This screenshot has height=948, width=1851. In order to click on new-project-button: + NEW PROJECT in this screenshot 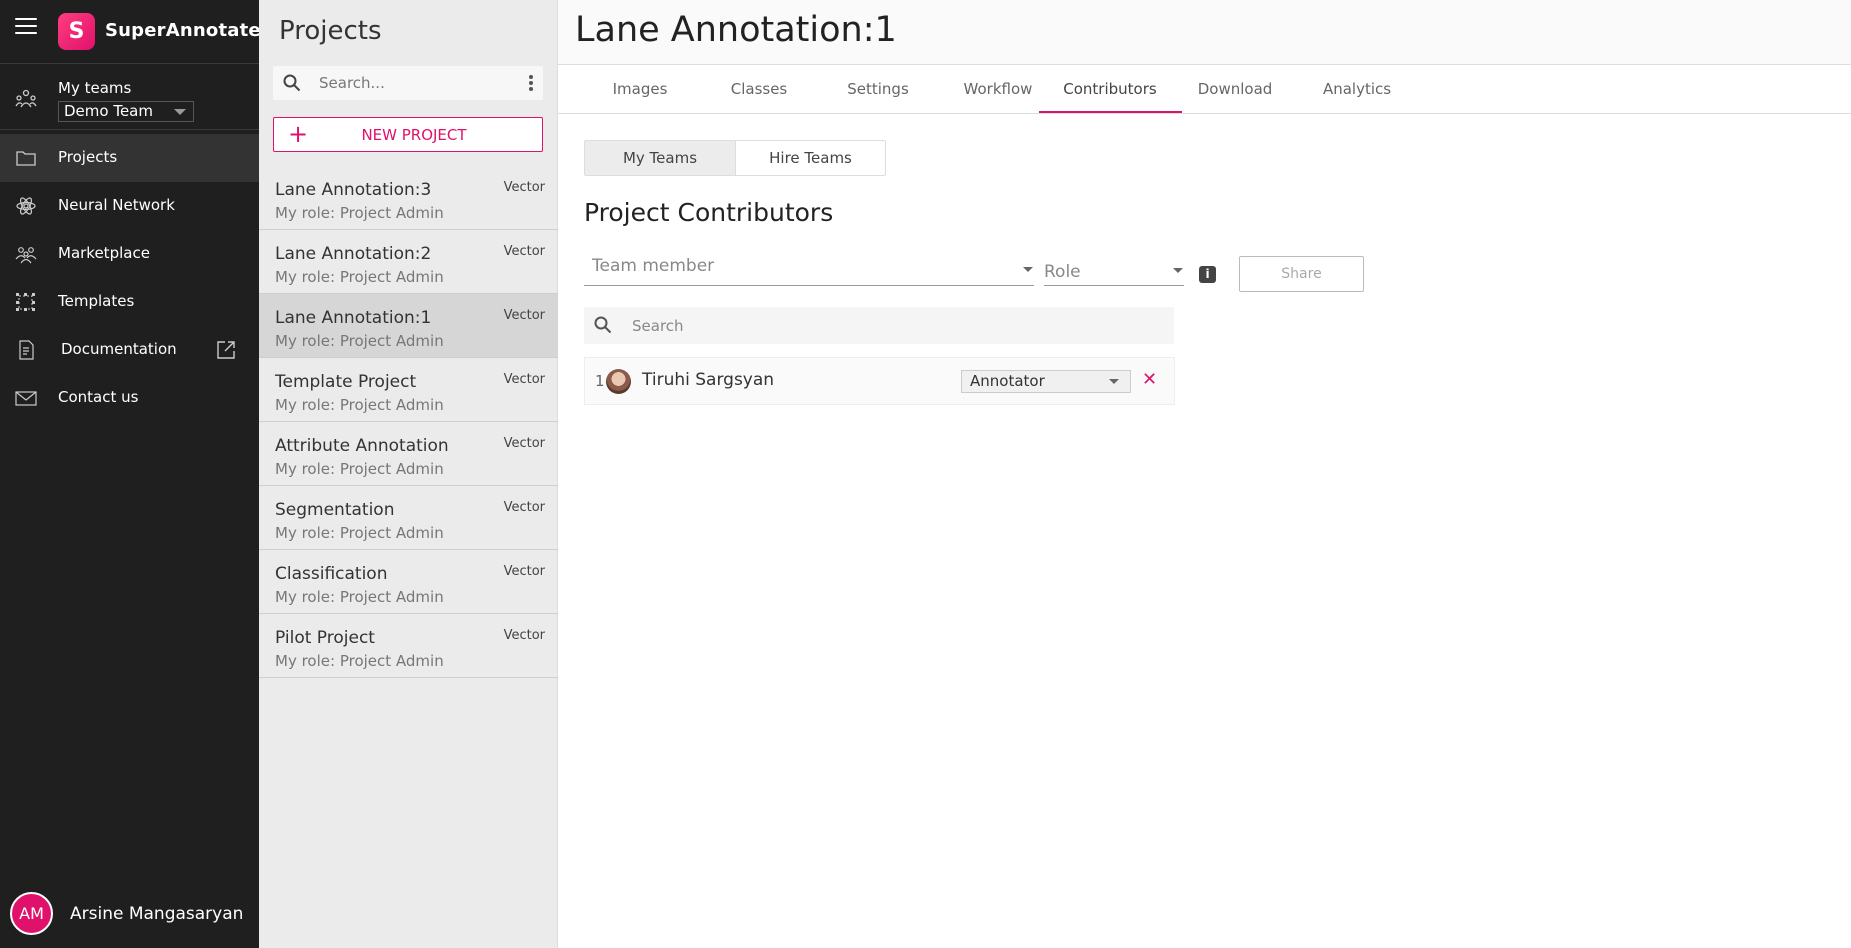, I will do `click(408, 134)`.